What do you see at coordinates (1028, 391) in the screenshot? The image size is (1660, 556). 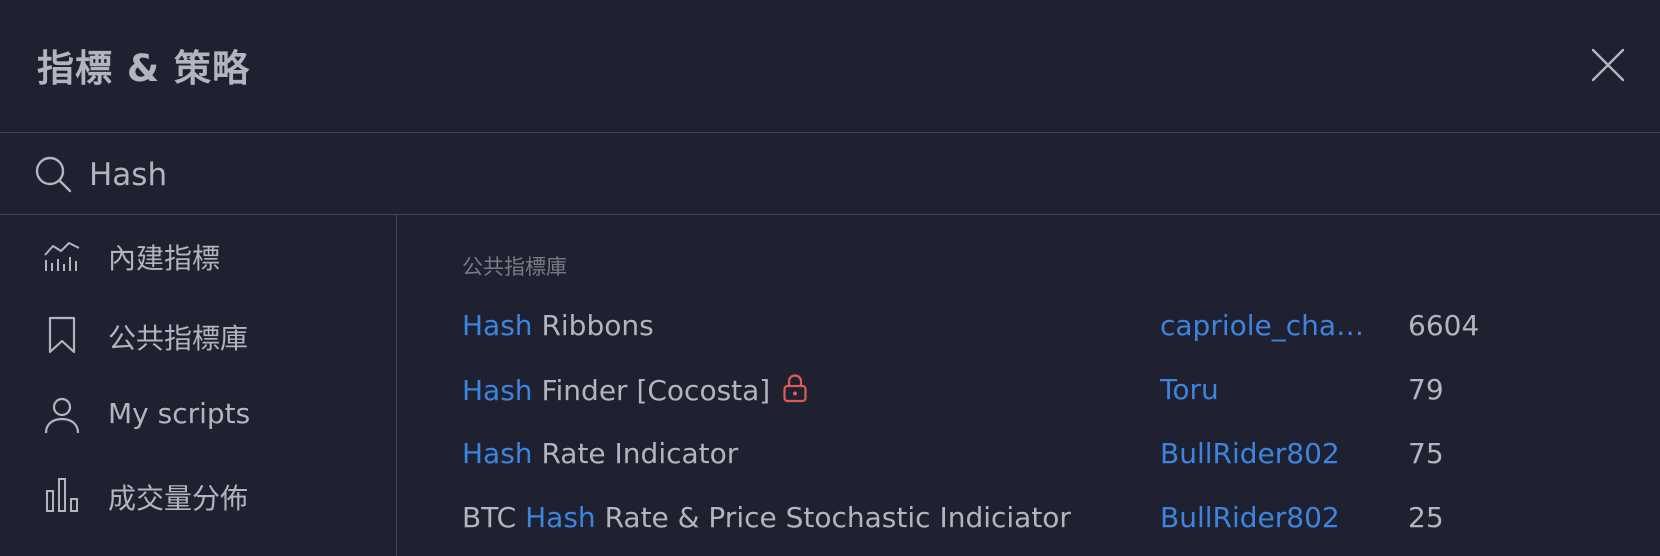 I see `result-row: Hash Finder [Cocosta] Toru 79` at bounding box center [1028, 391].